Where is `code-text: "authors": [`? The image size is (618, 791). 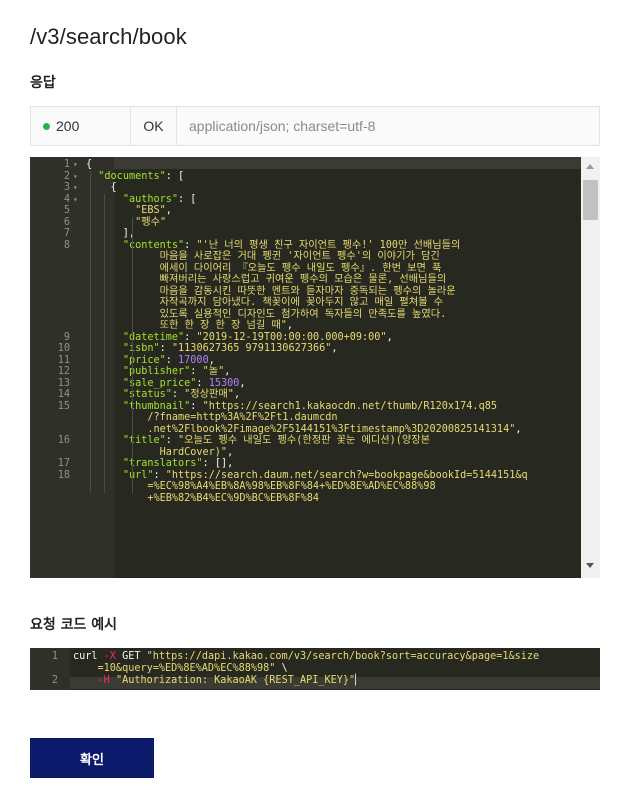
code-text: "authors": [ is located at coordinates (141, 199).